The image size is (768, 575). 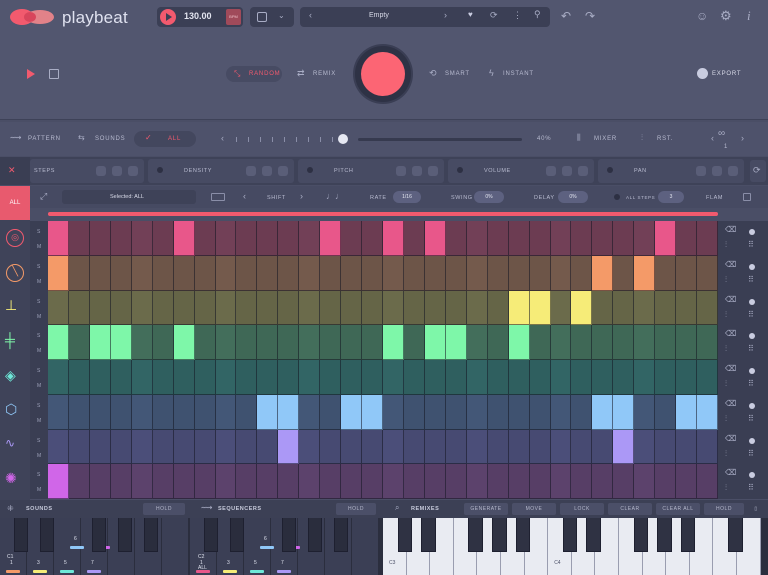 I want to click on volume-dot-icon, so click(x=460, y=170).